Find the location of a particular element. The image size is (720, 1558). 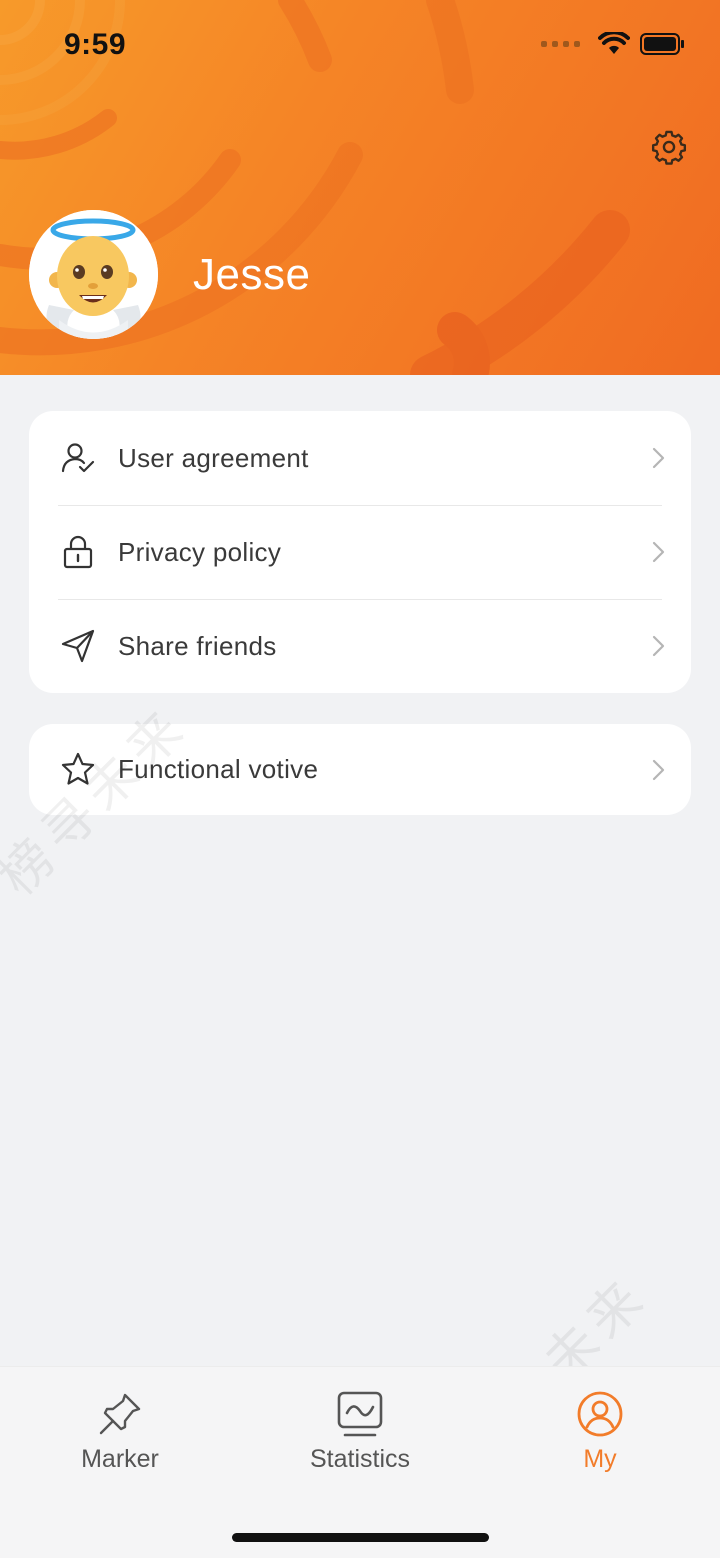

menu-item-user-agreement: User agreement is located at coordinates (360, 458).